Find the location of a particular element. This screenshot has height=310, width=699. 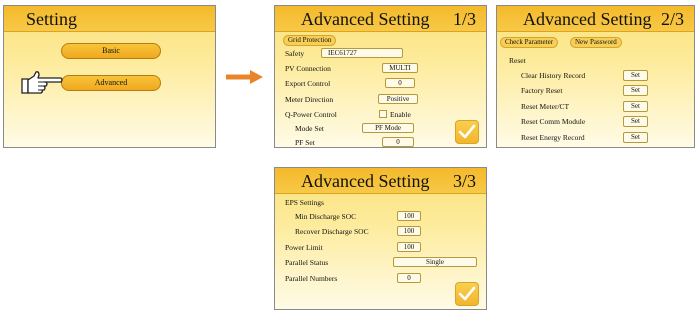

setting-title: Setting is located at coordinates (52, 19).